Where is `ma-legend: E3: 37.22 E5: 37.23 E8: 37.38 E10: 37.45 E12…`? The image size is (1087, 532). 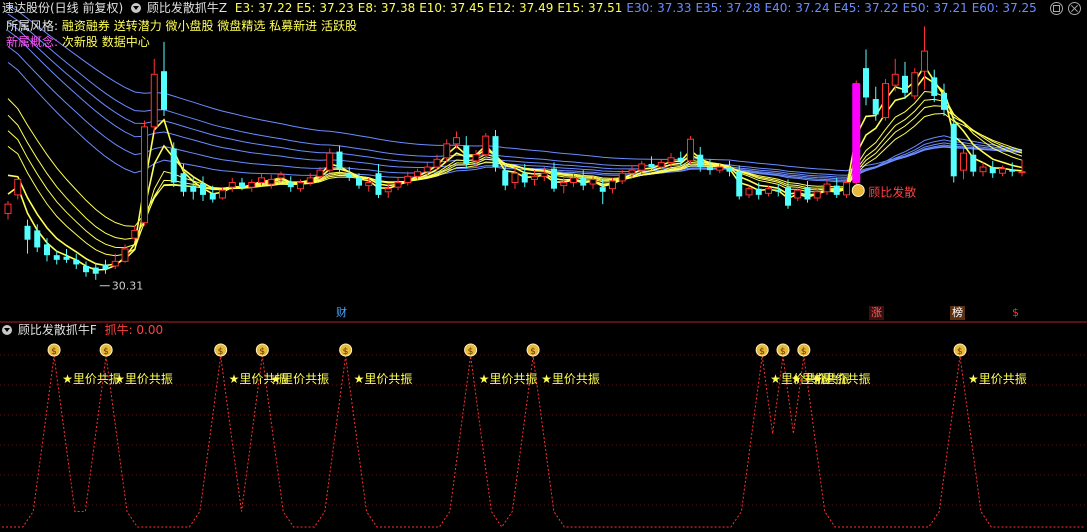
ma-legend: E3: 37.22 E5: 37.23 E8: 37.38 E10: 37.45 E12… is located at coordinates (638, 8).